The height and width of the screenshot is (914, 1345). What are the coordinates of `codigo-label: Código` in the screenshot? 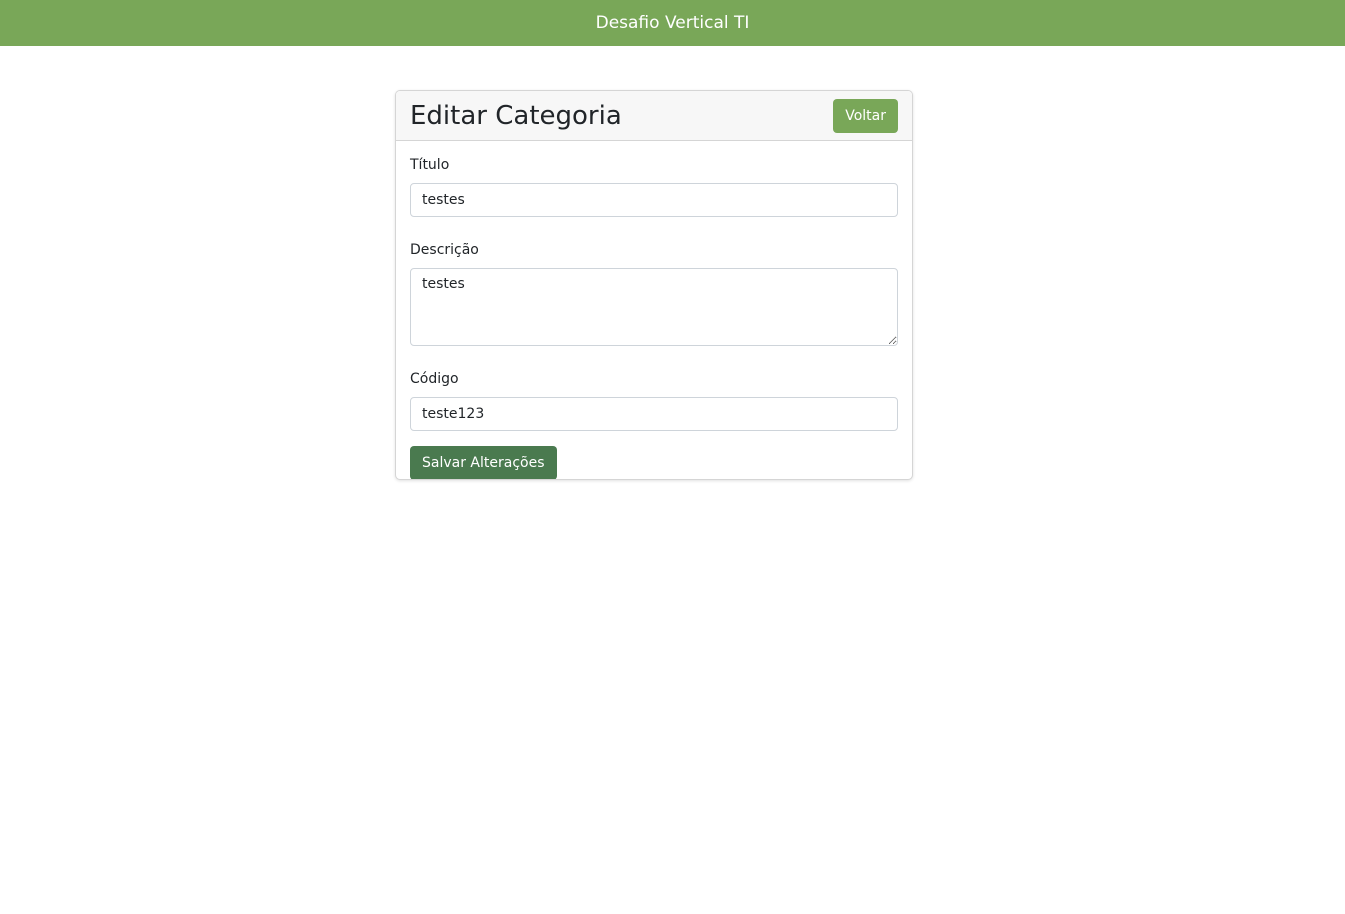 It's located at (434, 379).